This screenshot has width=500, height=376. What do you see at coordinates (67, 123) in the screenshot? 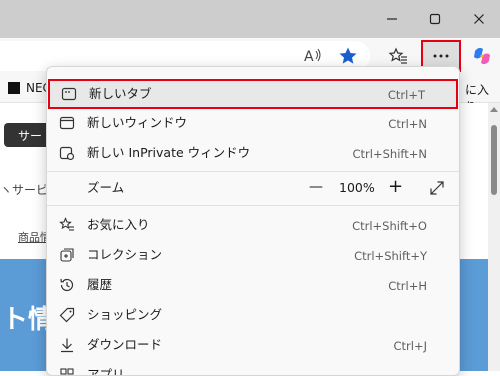
I see `new-window-icon` at bounding box center [67, 123].